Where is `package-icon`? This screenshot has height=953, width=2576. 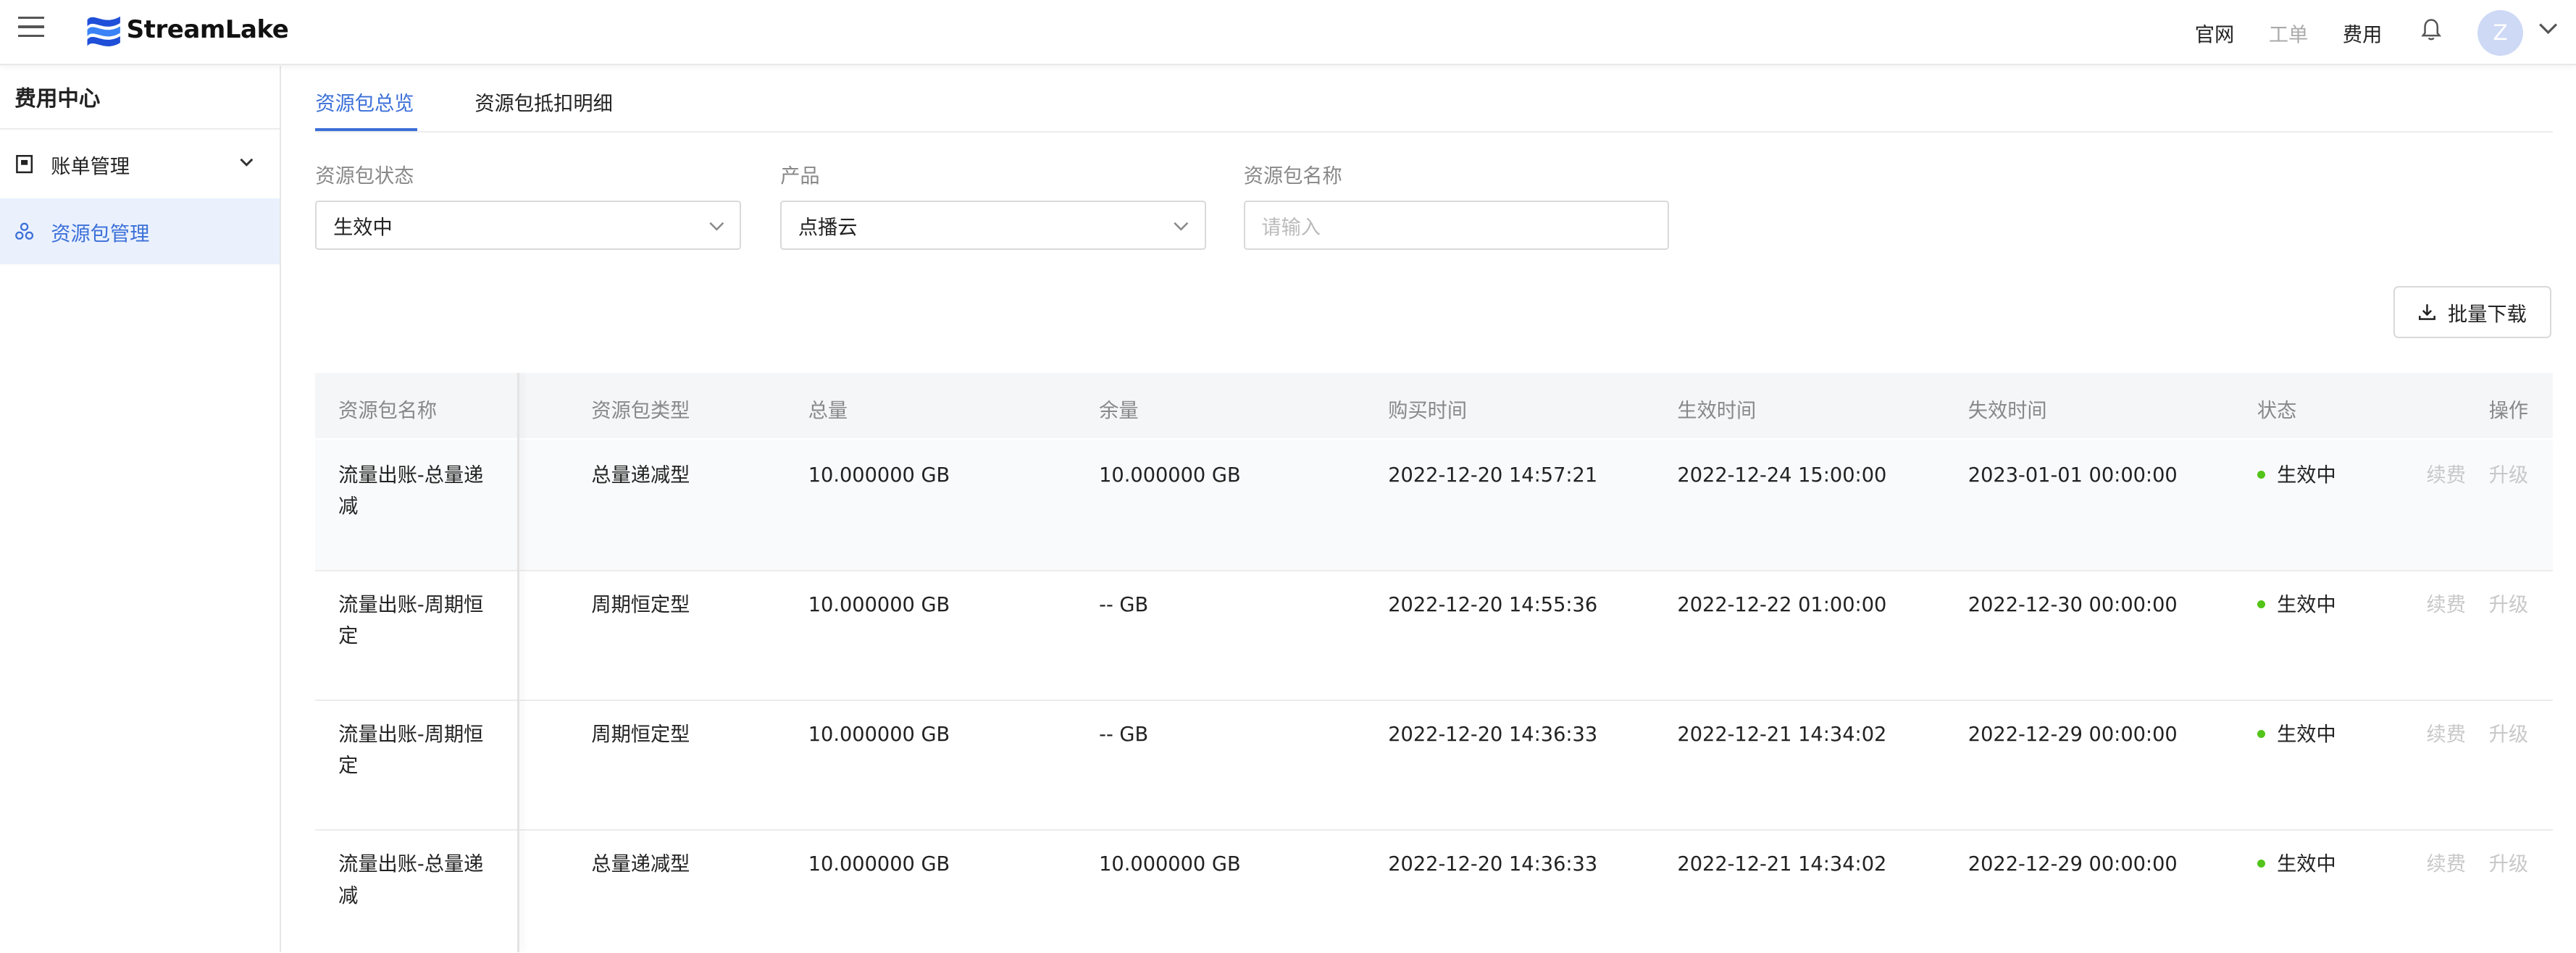 package-icon is located at coordinates (24, 231).